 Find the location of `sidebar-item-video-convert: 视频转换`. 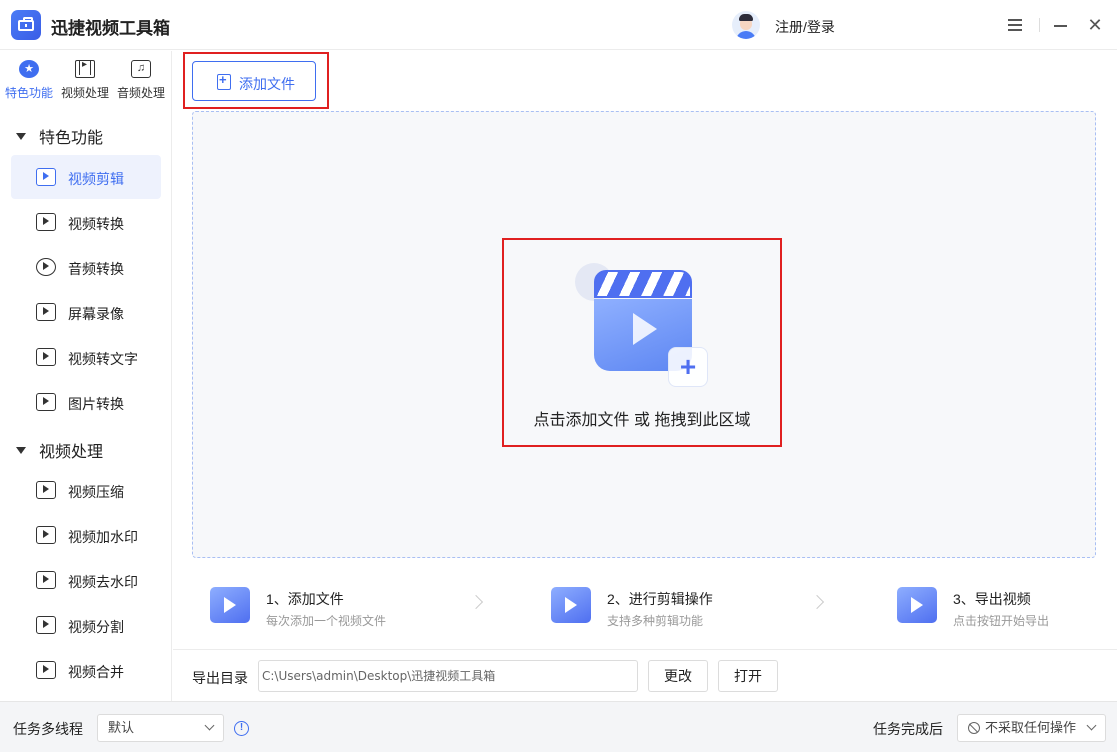

sidebar-item-video-convert: 视频转换 is located at coordinates (86, 222).